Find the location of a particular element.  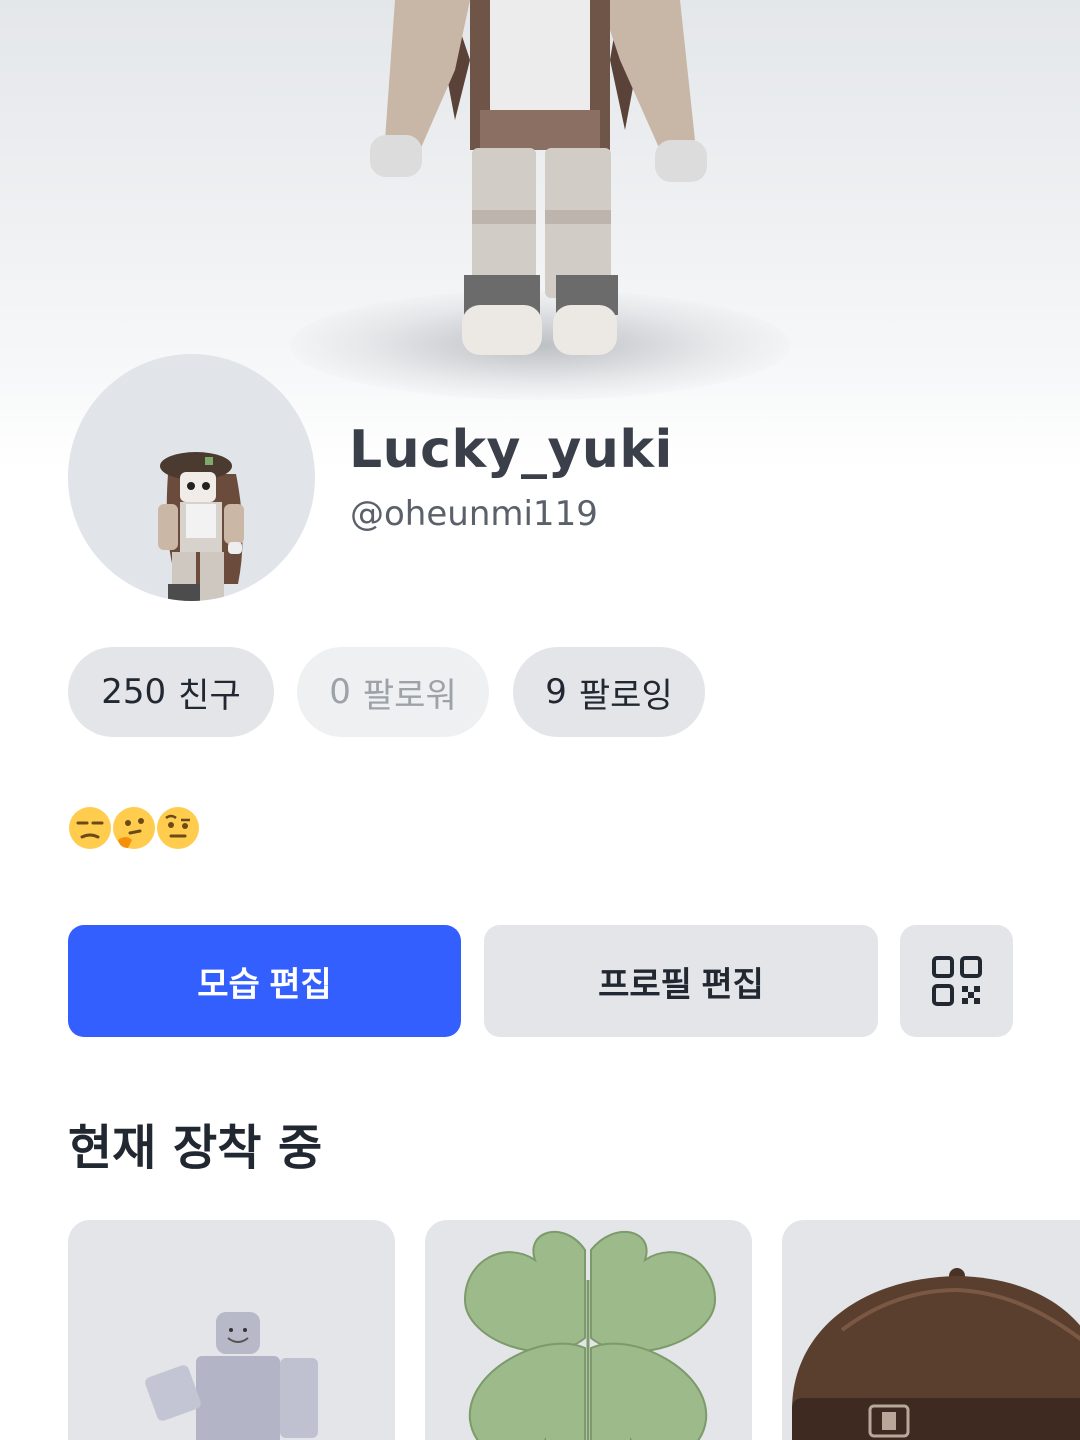

username: @oheunmi119 is located at coordinates (474, 514).